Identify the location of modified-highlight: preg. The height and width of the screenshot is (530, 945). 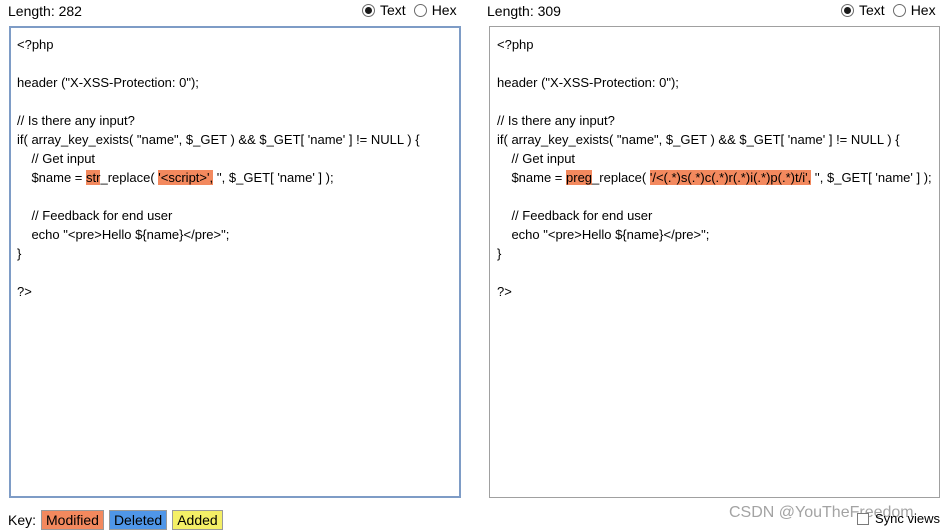
(579, 177).